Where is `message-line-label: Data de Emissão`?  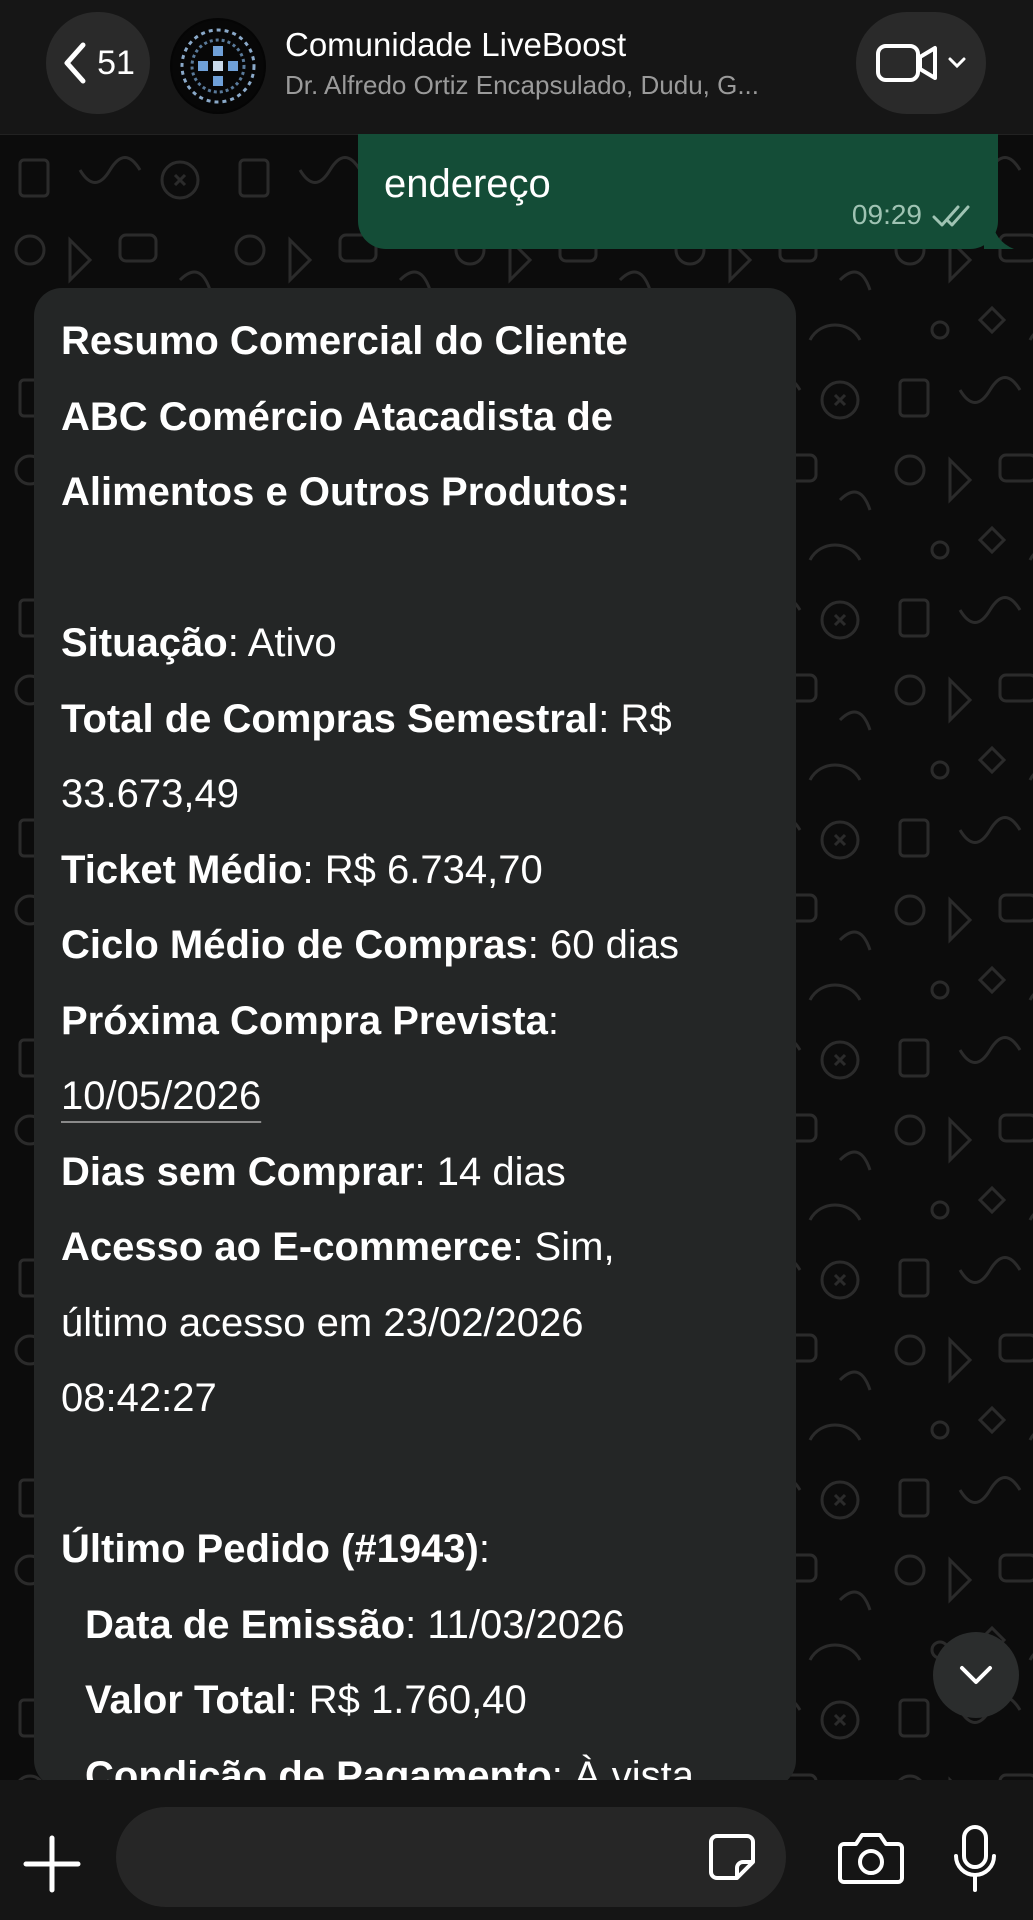 message-line-label: Data de Emissão is located at coordinates (245, 1624).